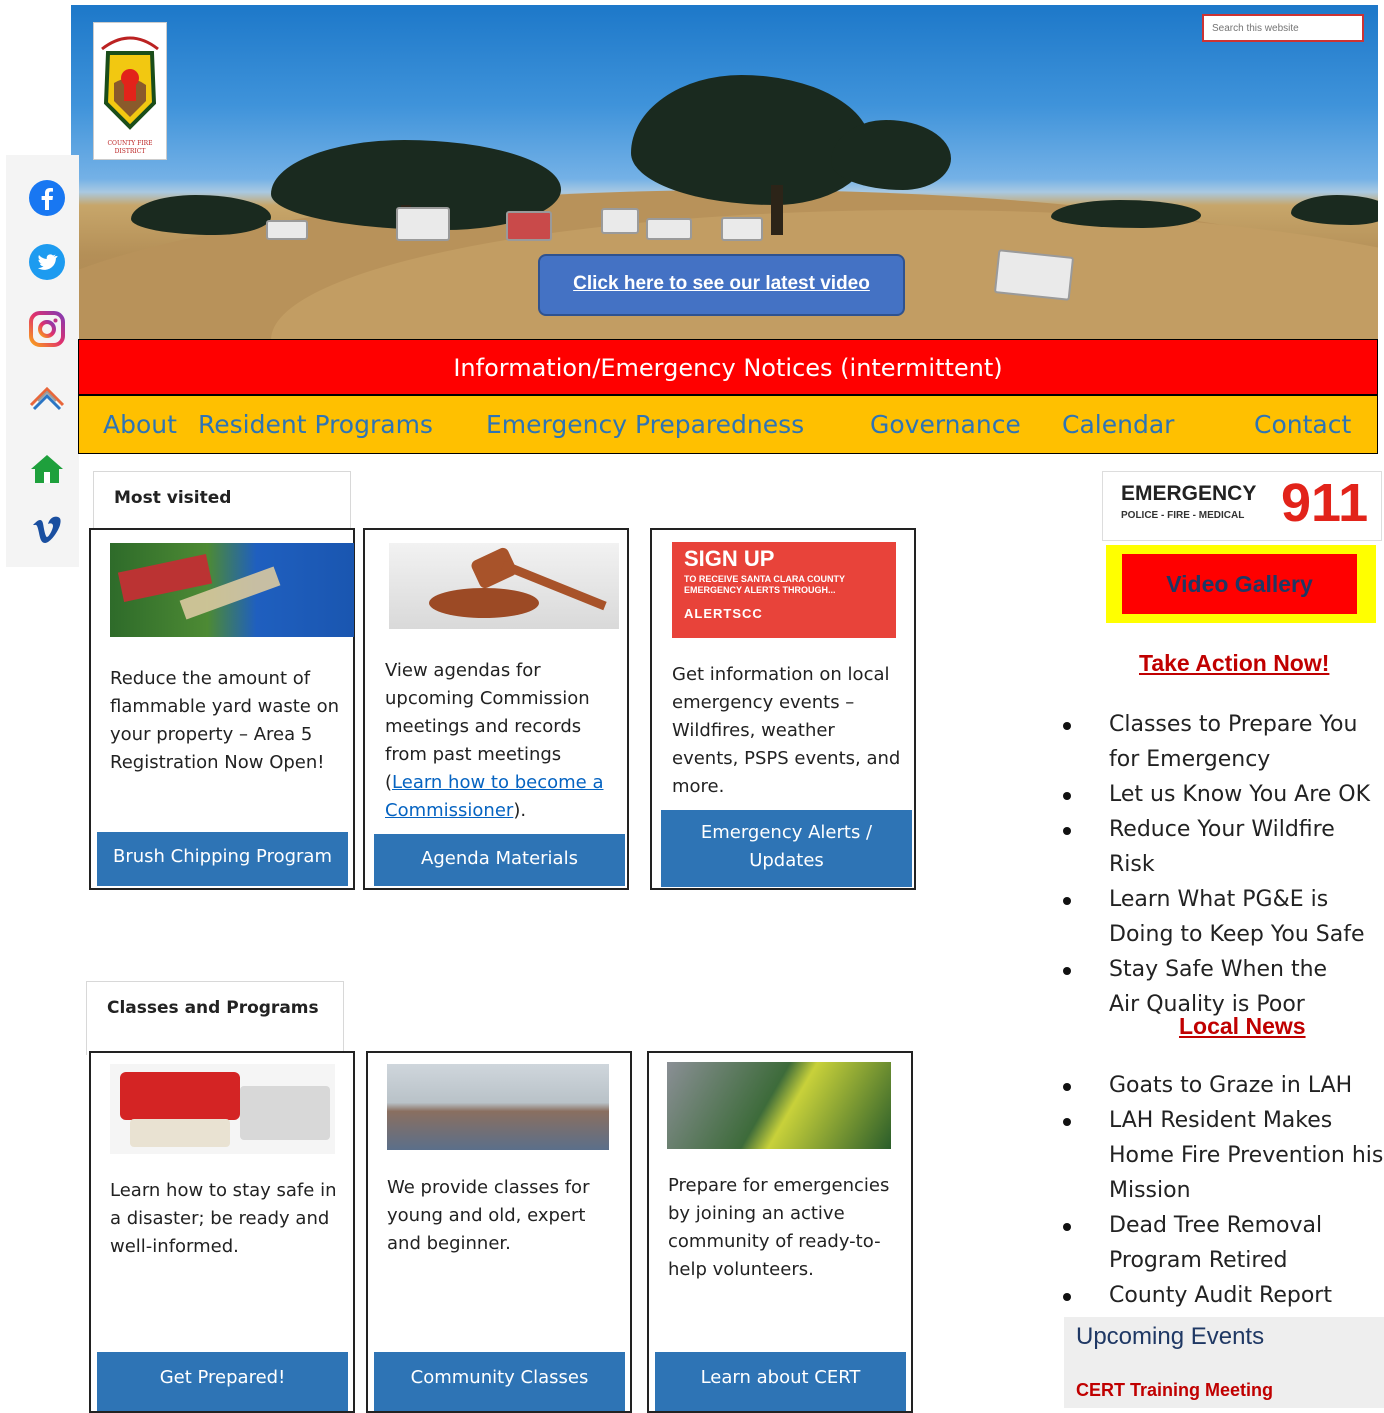 The image size is (1384, 1413). I want to click on classroom-image, so click(498, 1107).